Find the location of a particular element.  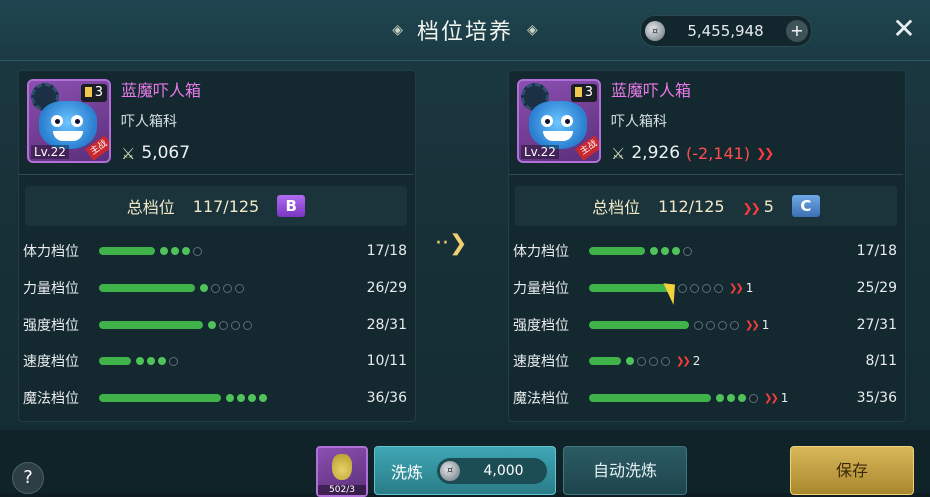

pet-level: Lv.22 is located at coordinates (50, 152).